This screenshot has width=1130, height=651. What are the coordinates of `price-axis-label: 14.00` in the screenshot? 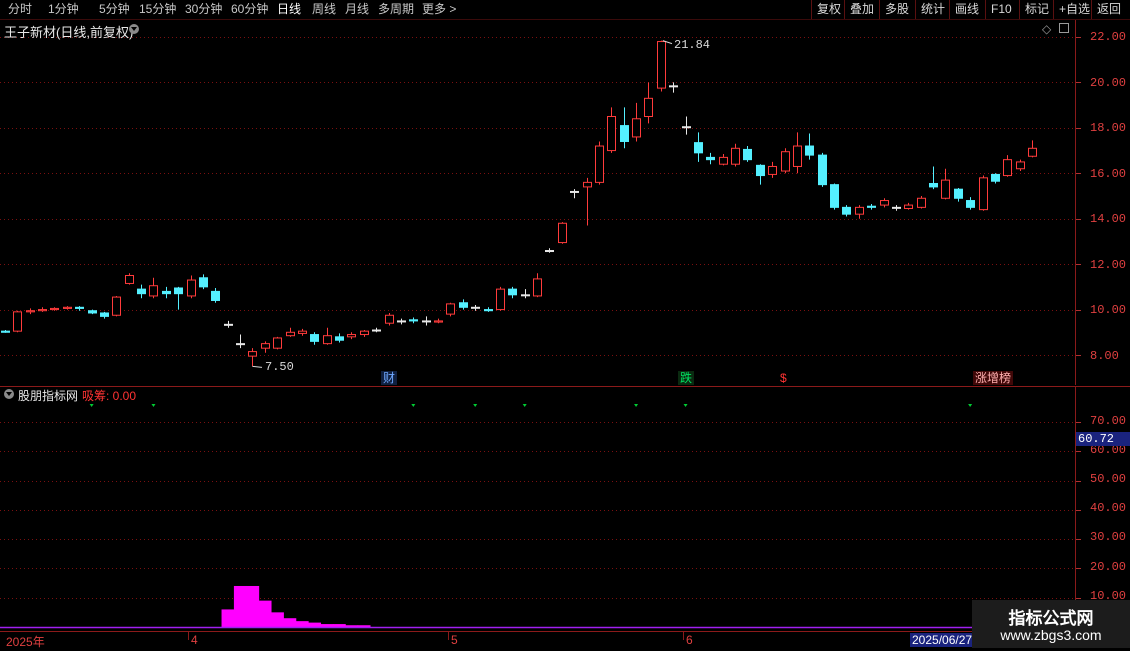 It's located at (1108, 219).